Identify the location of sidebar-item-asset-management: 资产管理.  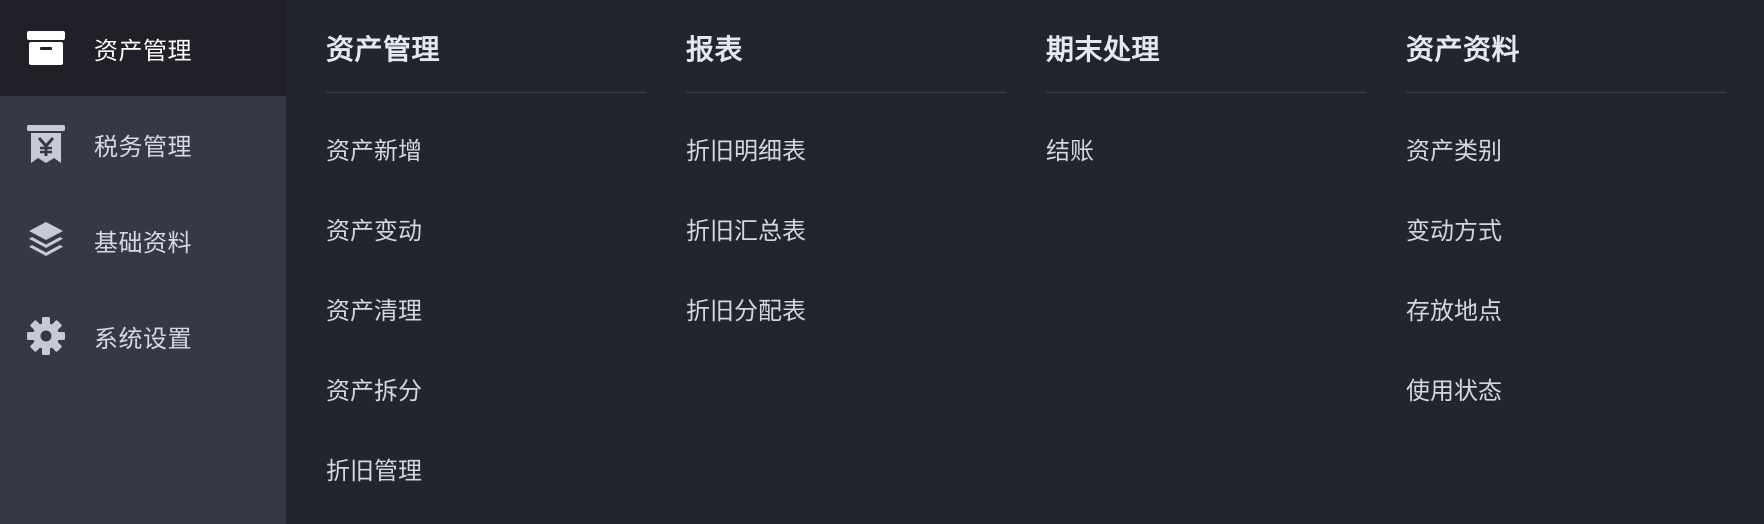
(143, 48).